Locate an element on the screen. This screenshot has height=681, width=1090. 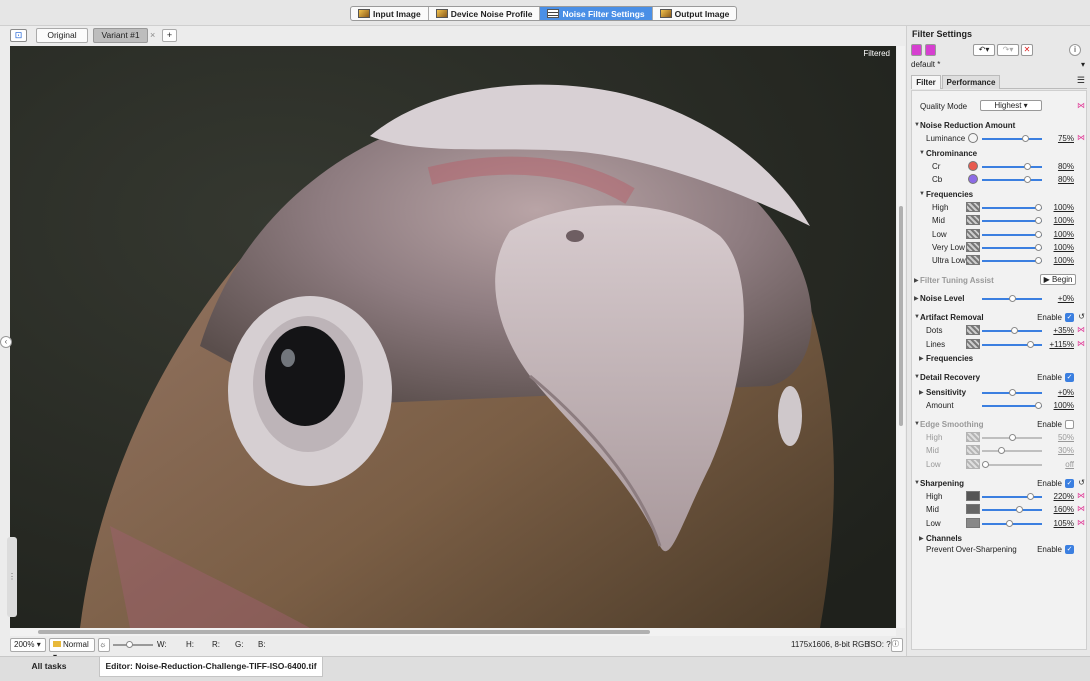
cb-slider is located at coordinates (1012, 179).